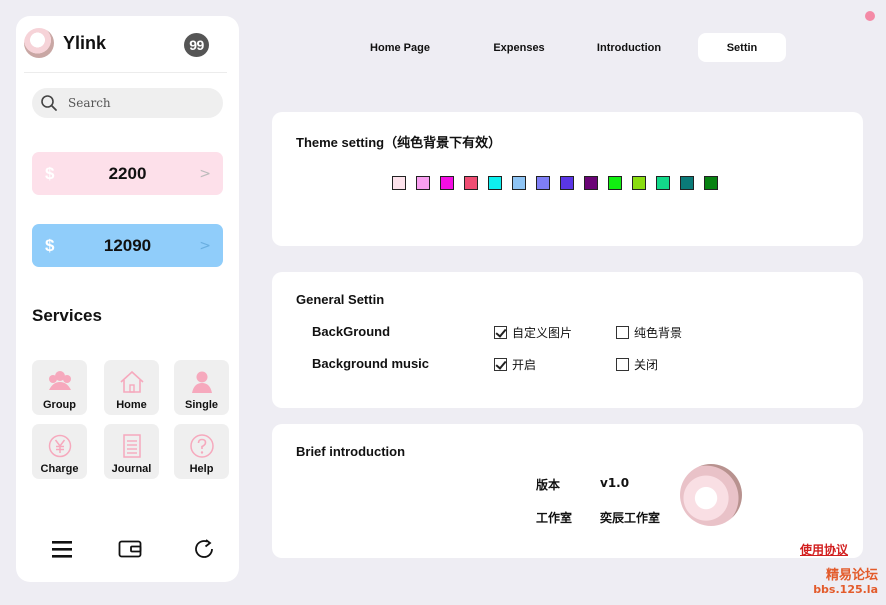 Image resolution: width=886 pixels, height=605 pixels. I want to click on watermark-line1: 精易论坛, so click(851, 576).